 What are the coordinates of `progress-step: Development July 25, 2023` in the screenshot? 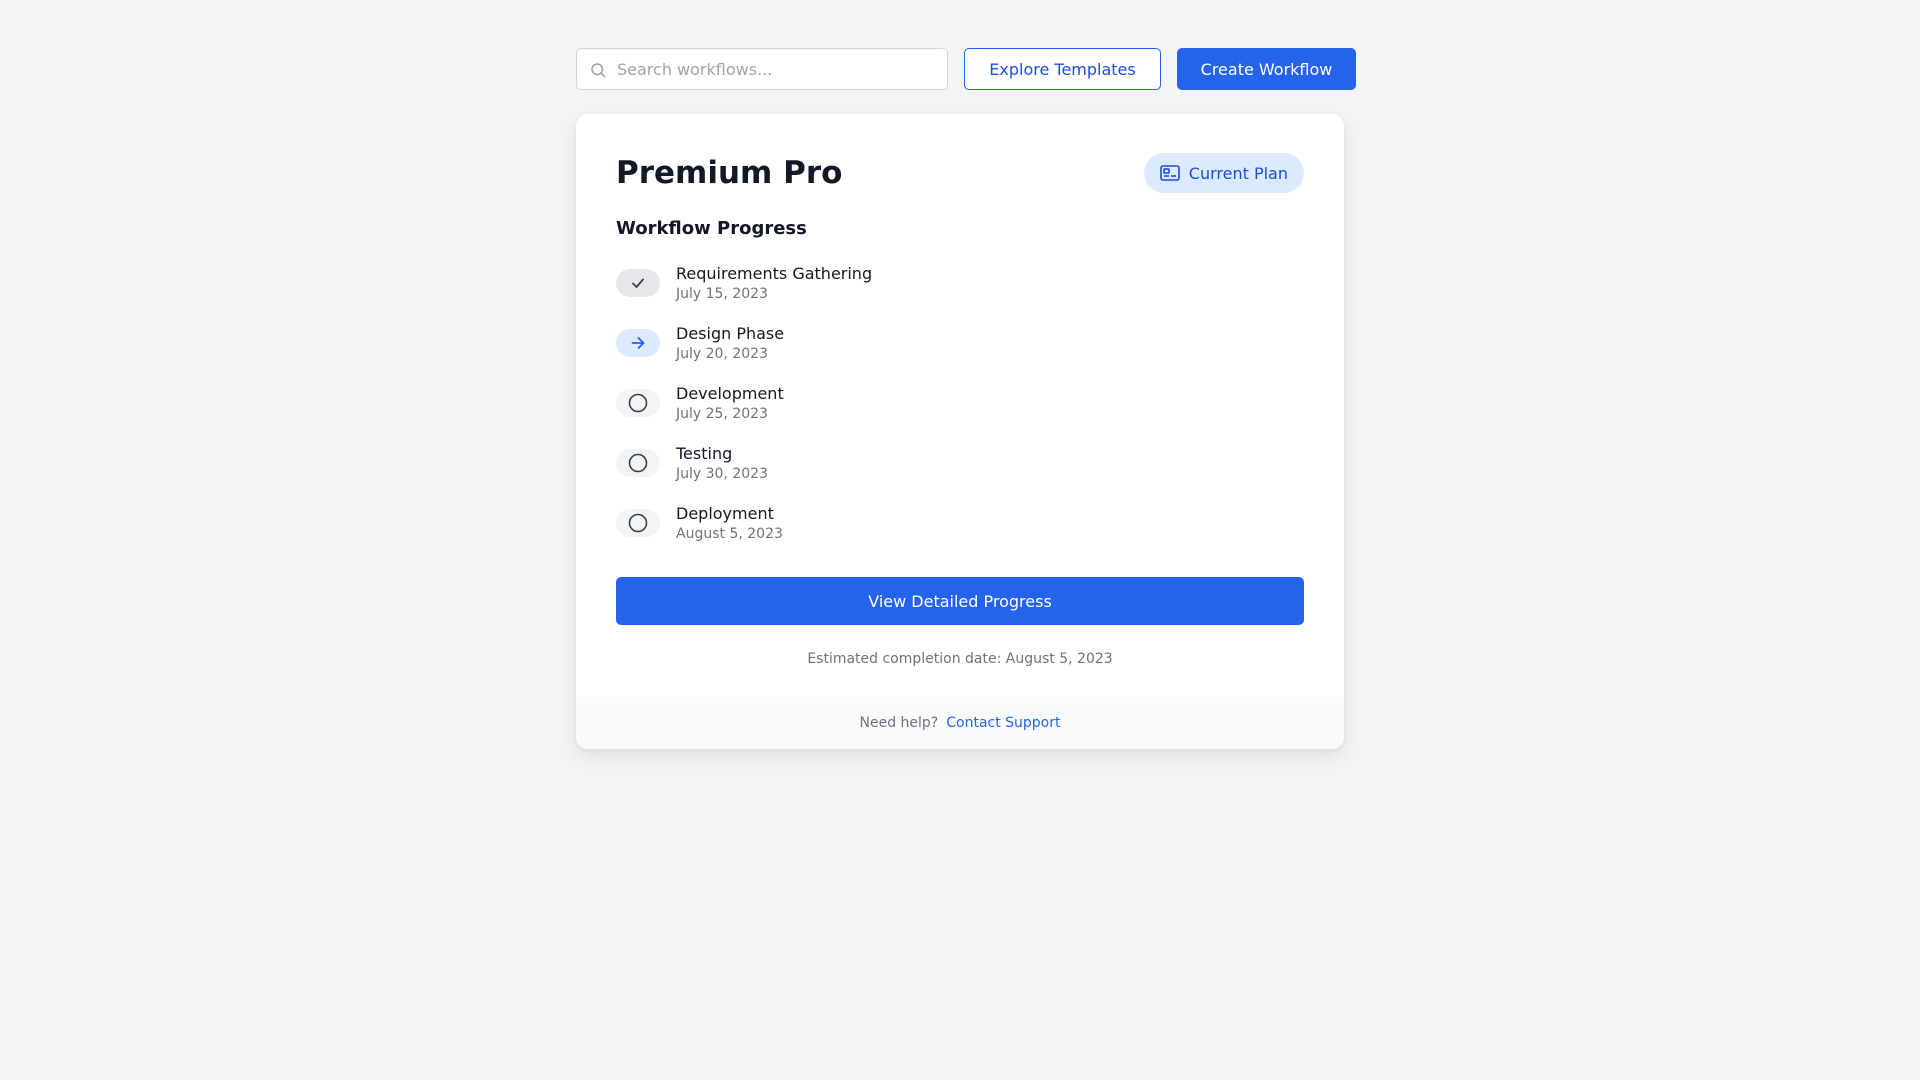 It's located at (960, 403).